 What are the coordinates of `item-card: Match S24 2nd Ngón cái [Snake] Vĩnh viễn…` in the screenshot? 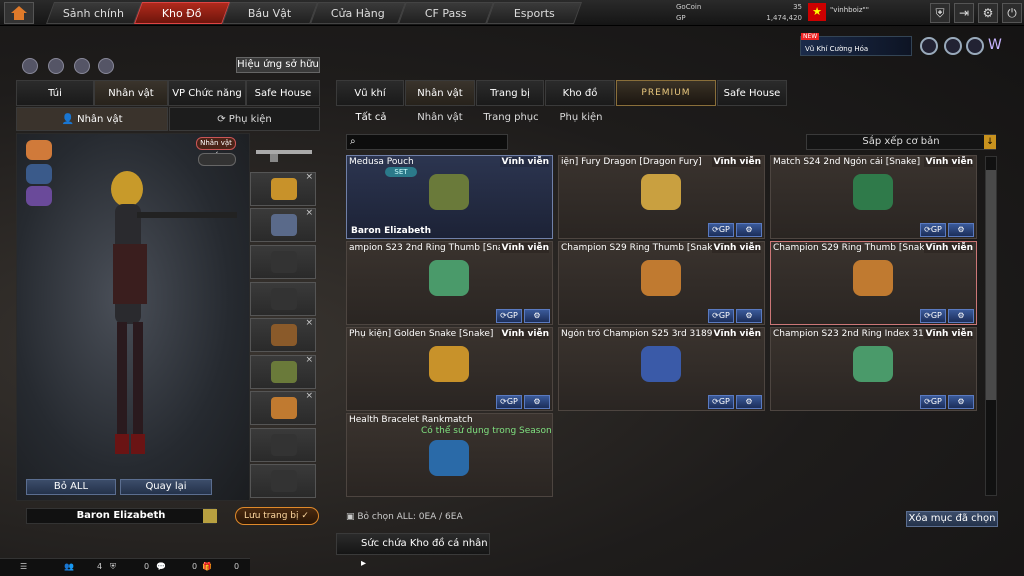 It's located at (873, 197).